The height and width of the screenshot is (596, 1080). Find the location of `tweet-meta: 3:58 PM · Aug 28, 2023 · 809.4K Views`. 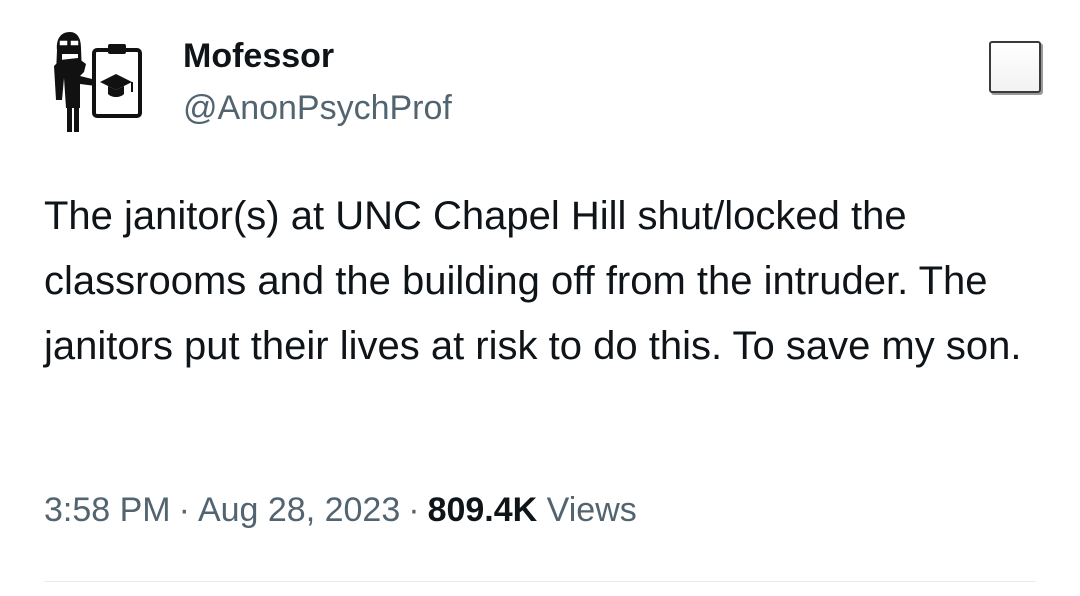

tweet-meta: 3:58 PM · Aug 28, 2023 · 809.4K Views is located at coordinates (340, 510).